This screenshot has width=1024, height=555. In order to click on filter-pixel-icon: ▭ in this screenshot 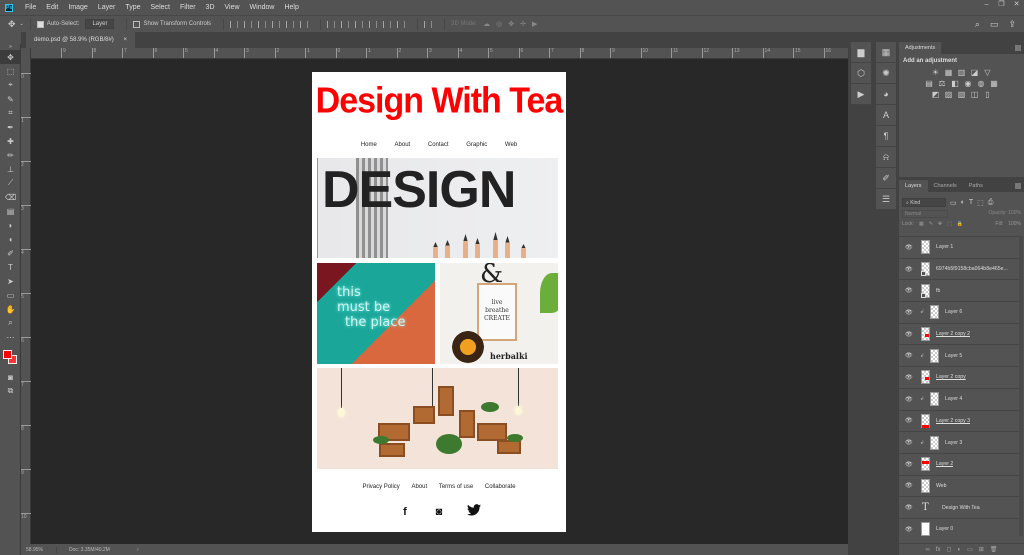, I will do `click(953, 203)`.